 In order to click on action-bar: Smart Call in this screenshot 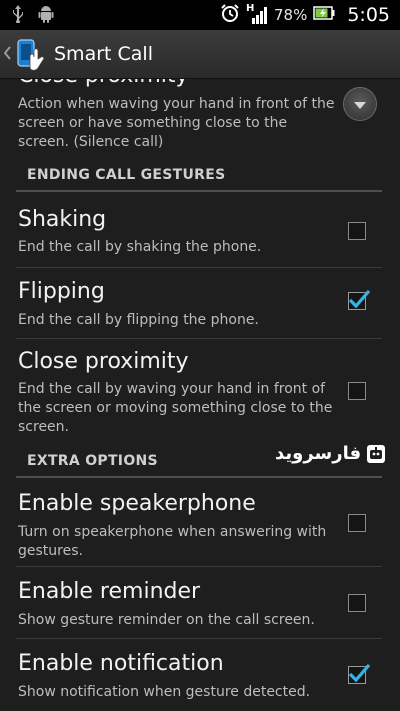, I will do `click(200, 54)`.